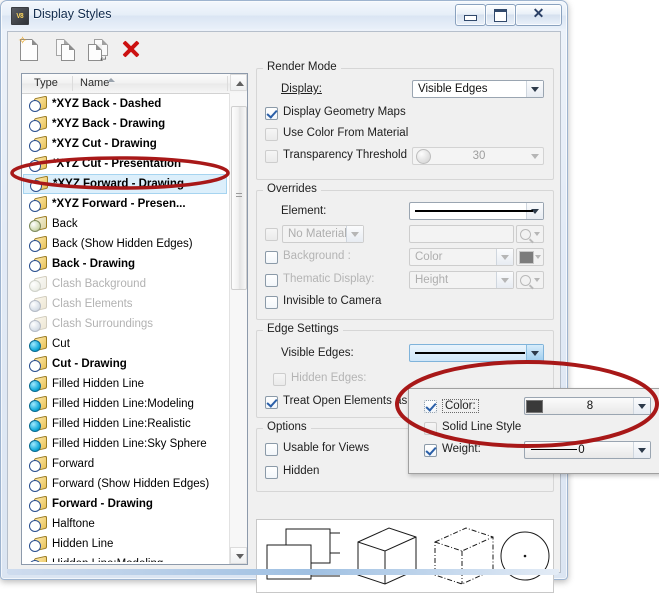  What do you see at coordinates (387, 556) in the screenshot?
I see `preview-cube-solid` at bounding box center [387, 556].